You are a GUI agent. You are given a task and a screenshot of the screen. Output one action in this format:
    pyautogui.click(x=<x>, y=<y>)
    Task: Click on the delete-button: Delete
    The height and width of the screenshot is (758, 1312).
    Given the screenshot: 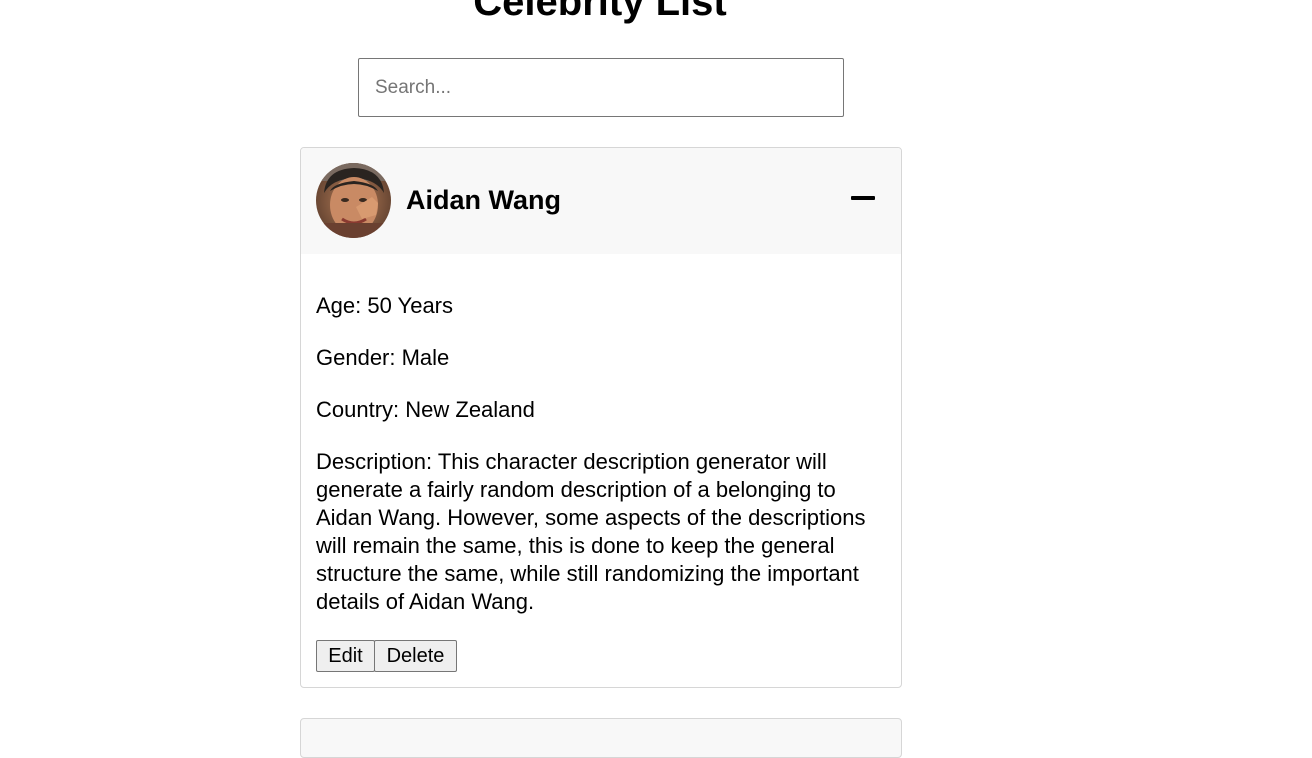 What is the action you would take?
    pyautogui.click(x=415, y=656)
    